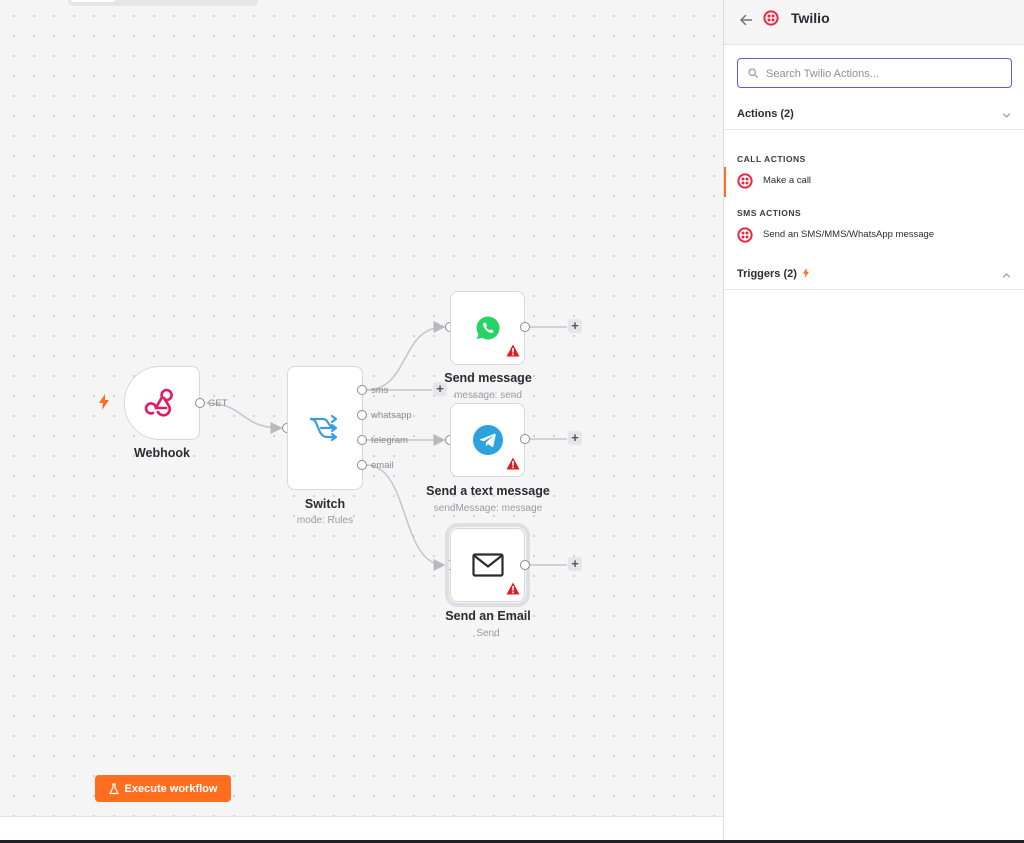 This screenshot has width=1024, height=843. What do you see at coordinates (382, 465) in the screenshot?
I see `switch-output-label-email: email` at bounding box center [382, 465].